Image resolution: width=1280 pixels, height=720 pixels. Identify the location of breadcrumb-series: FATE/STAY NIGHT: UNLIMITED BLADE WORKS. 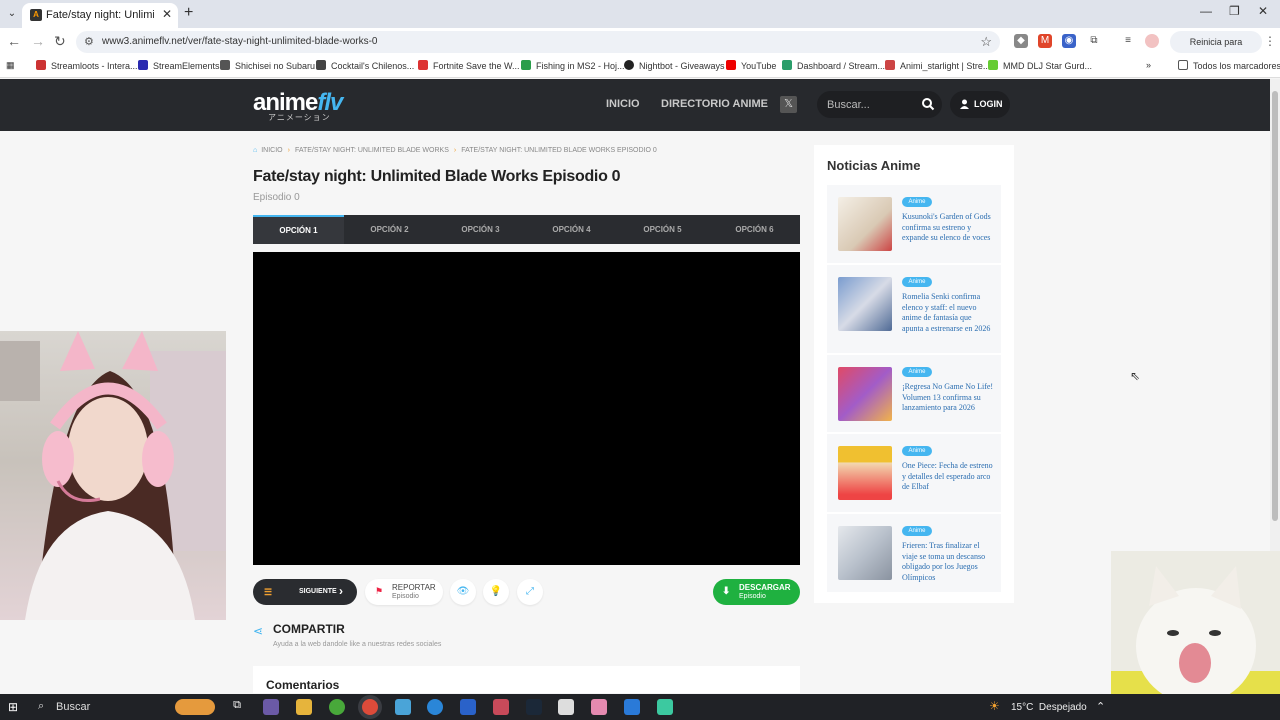
(372, 150).